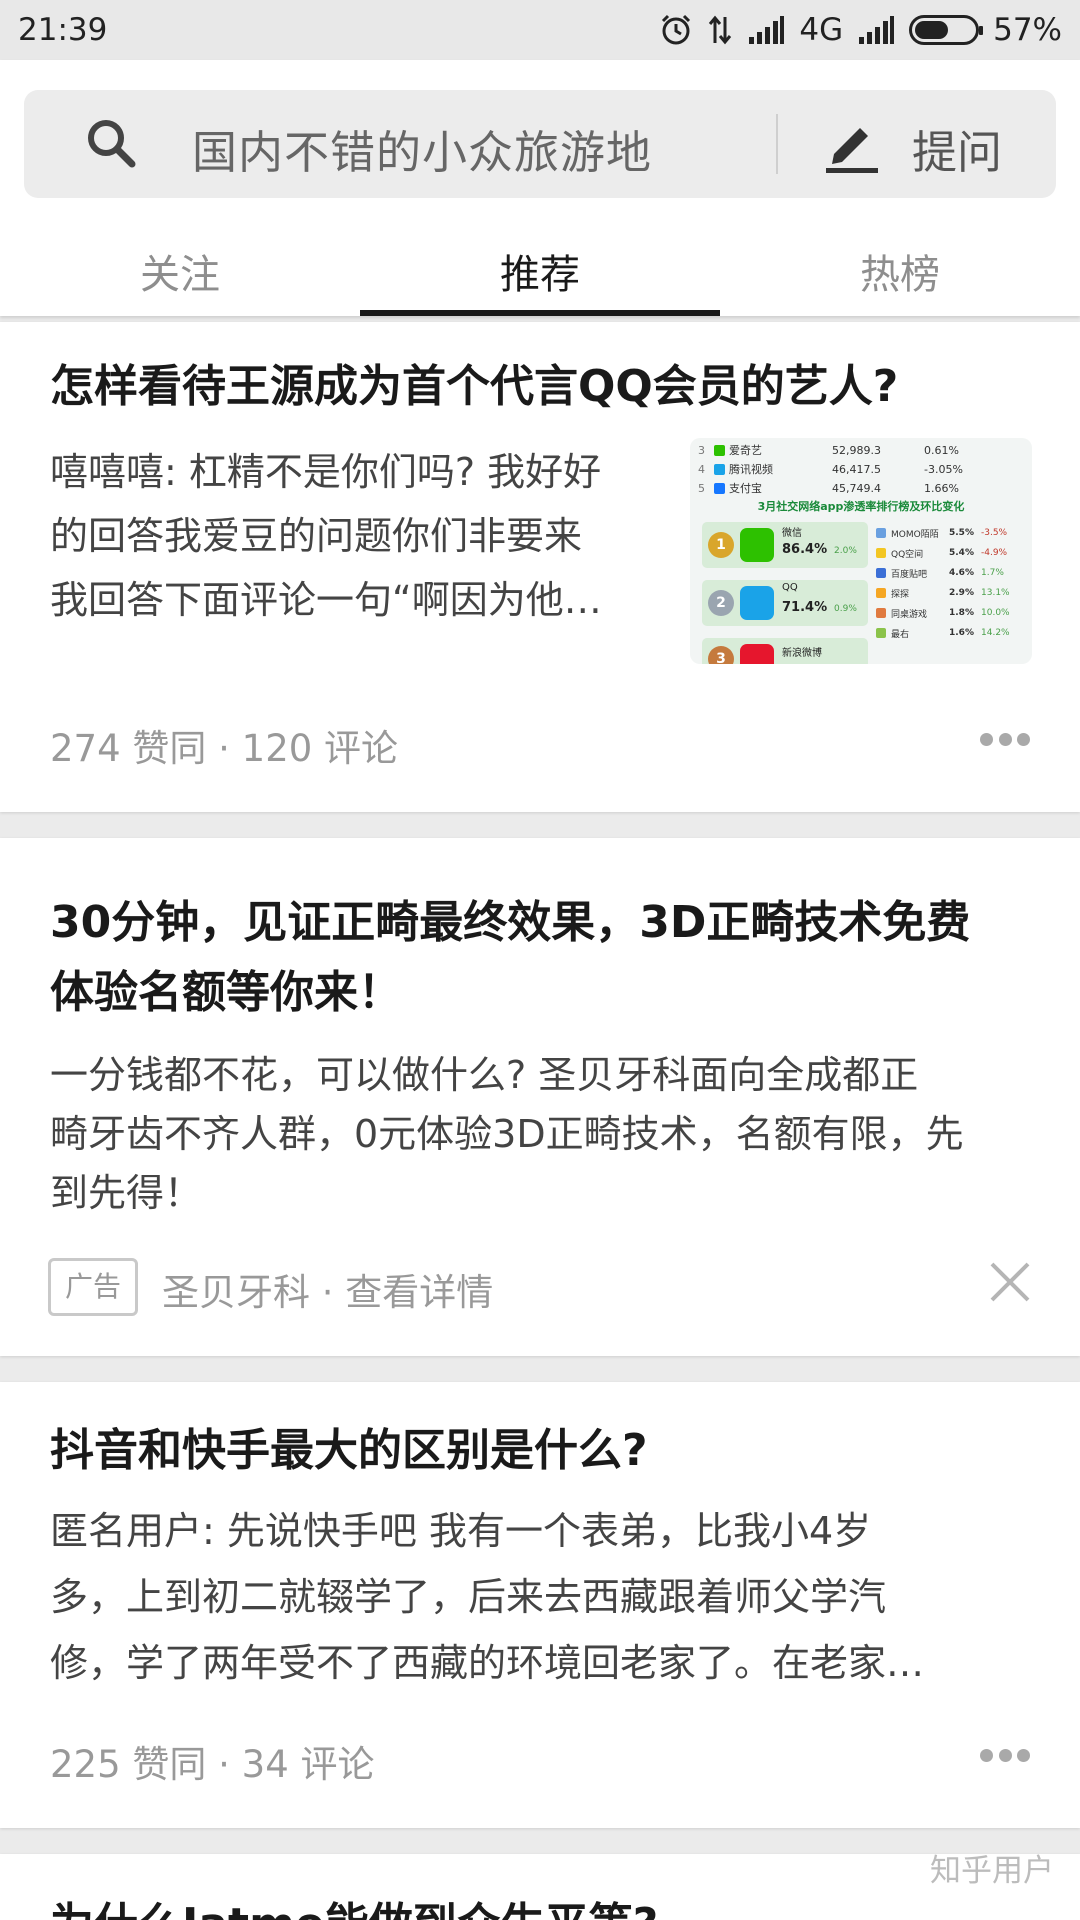  I want to click on tab-recommend: 推荐, so click(540, 273).